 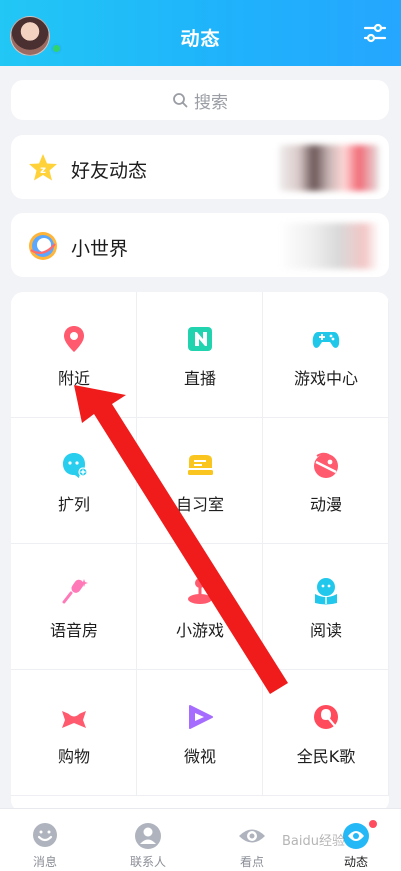 I want to click on grid-item-label: 自习室, so click(x=199, y=504).